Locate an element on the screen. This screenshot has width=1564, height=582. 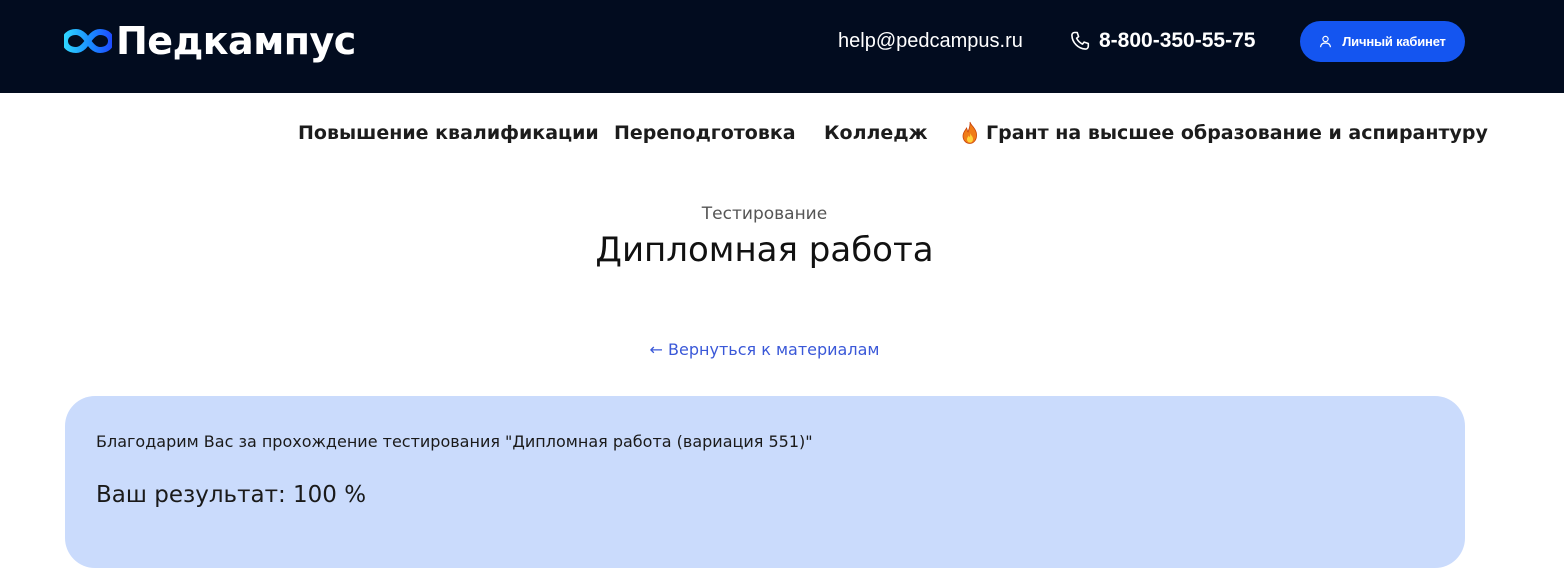
logo-link: Педкампус is located at coordinates (210, 41).